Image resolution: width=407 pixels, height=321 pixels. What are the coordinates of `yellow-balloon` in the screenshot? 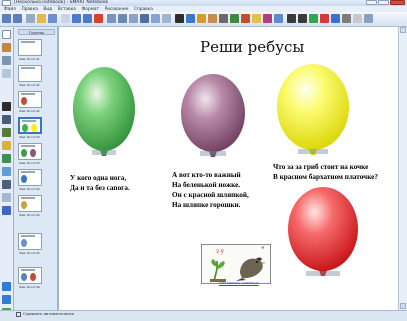 It's located at (313, 109).